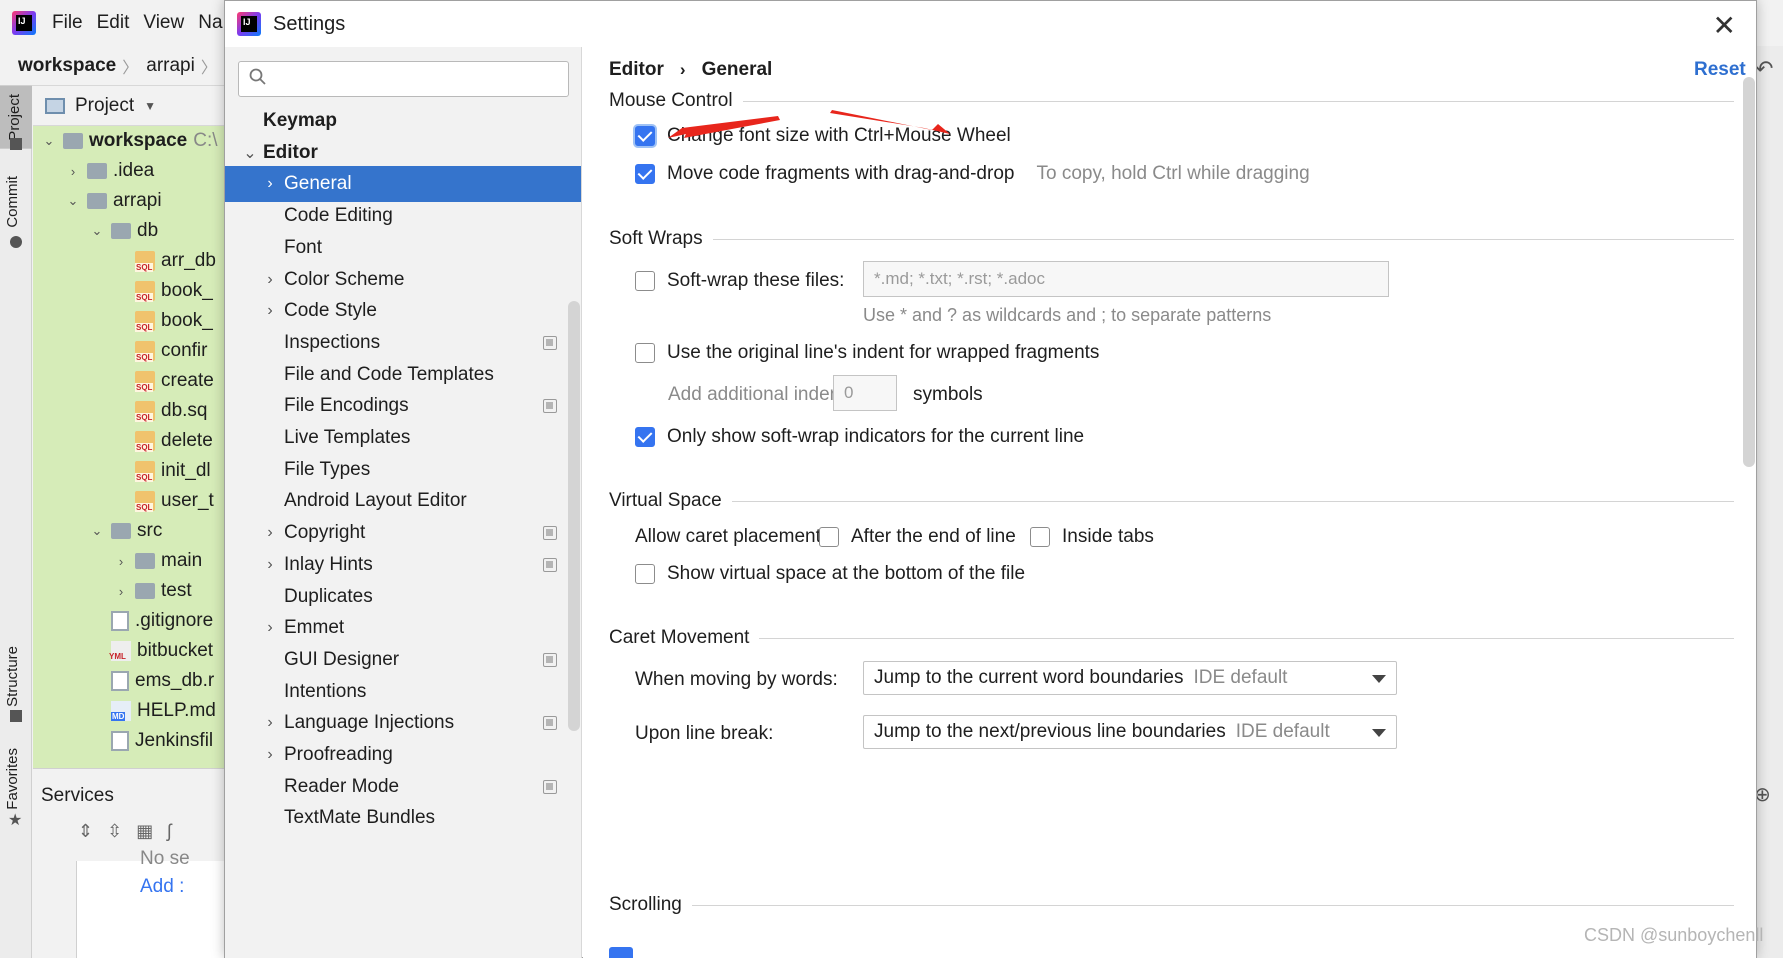 This screenshot has width=1783, height=958. What do you see at coordinates (132, 621) in the screenshot?
I see `project-tree-item: .gitignore` at bounding box center [132, 621].